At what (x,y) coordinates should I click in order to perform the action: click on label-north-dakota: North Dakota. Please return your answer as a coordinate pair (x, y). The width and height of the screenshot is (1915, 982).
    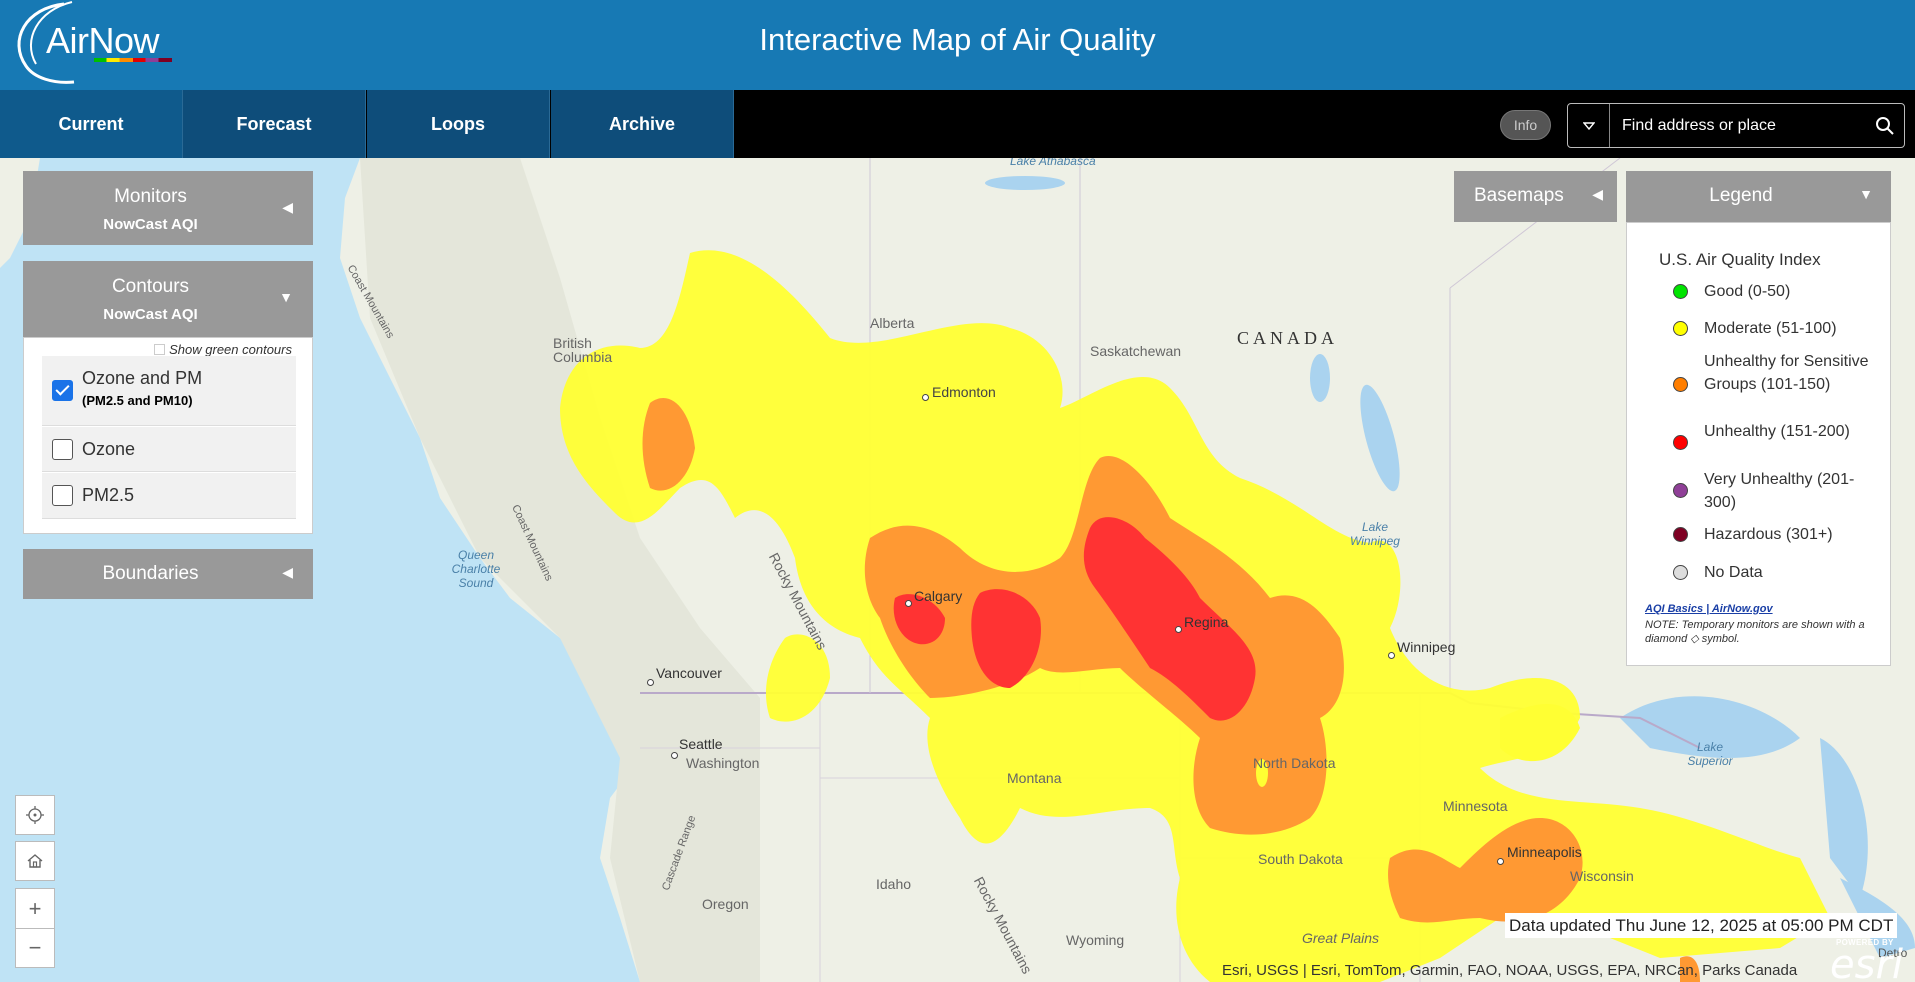
    Looking at the image, I should click on (1294, 763).